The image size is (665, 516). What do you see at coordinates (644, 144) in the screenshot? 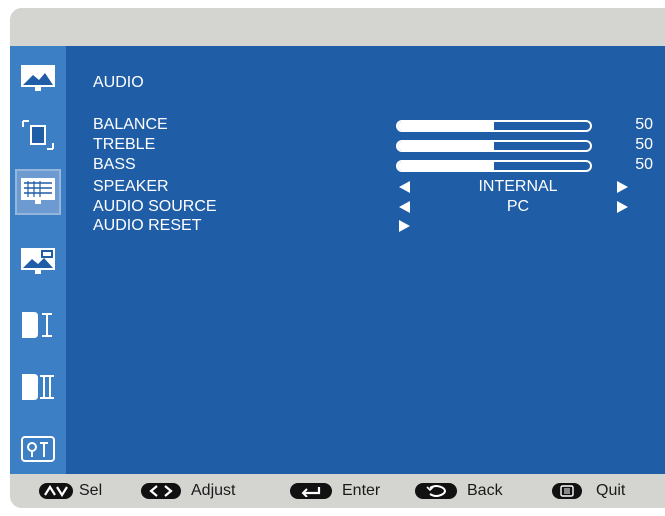
I see `treble-value: 50` at bounding box center [644, 144].